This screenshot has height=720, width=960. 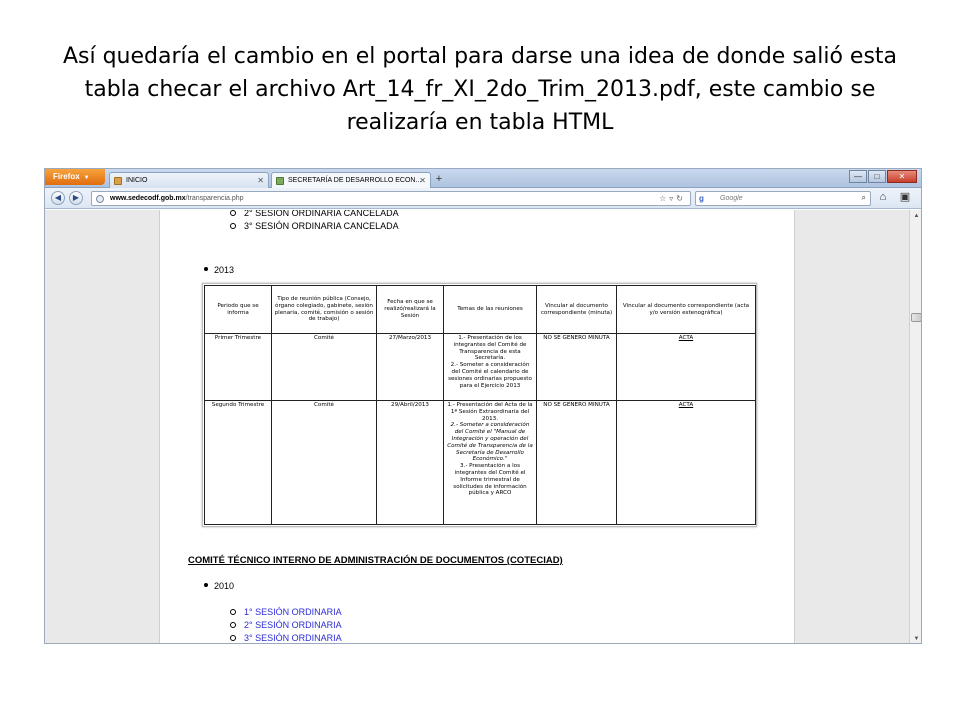 I want to click on scroll-up-icon: ▲, so click(x=915, y=216).